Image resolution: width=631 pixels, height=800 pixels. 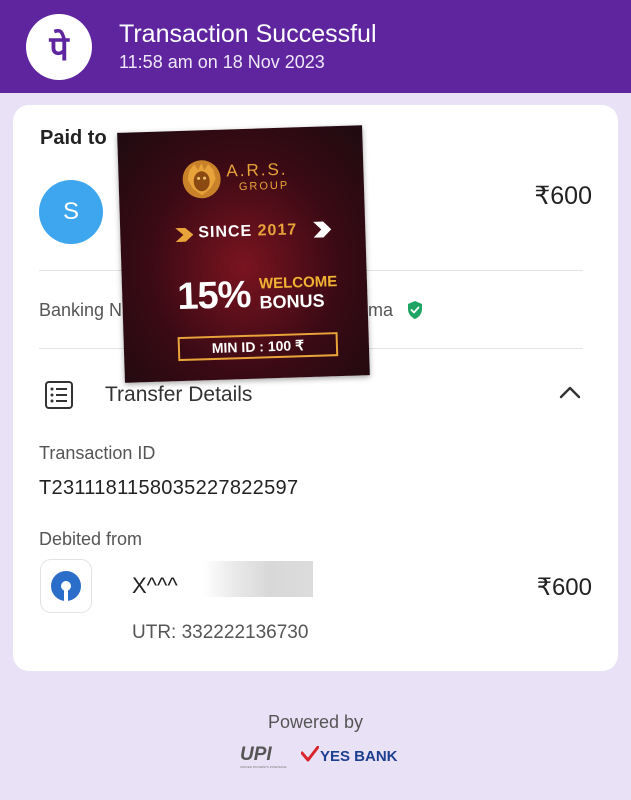 I want to click on debited-amount: ₹600, so click(x=564, y=587).